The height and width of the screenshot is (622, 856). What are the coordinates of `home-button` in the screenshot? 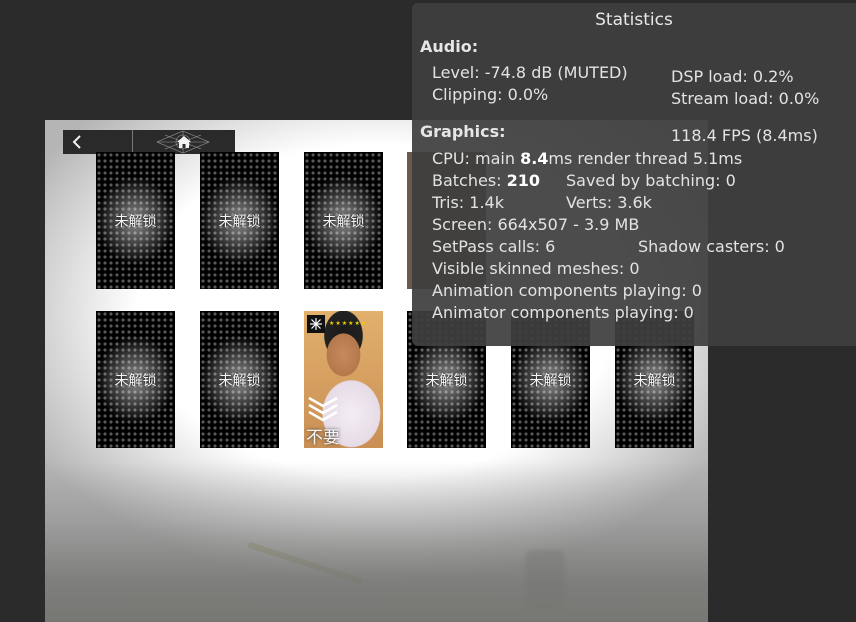 It's located at (184, 142).